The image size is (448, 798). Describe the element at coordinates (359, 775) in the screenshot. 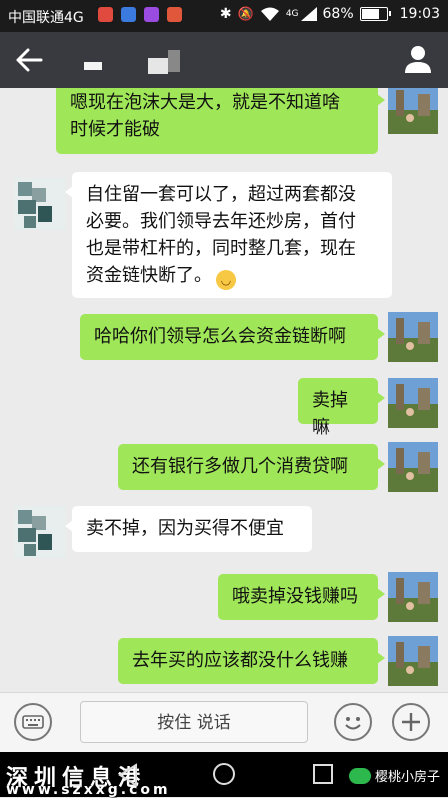

I see `wechat-logo-icon` at that location.